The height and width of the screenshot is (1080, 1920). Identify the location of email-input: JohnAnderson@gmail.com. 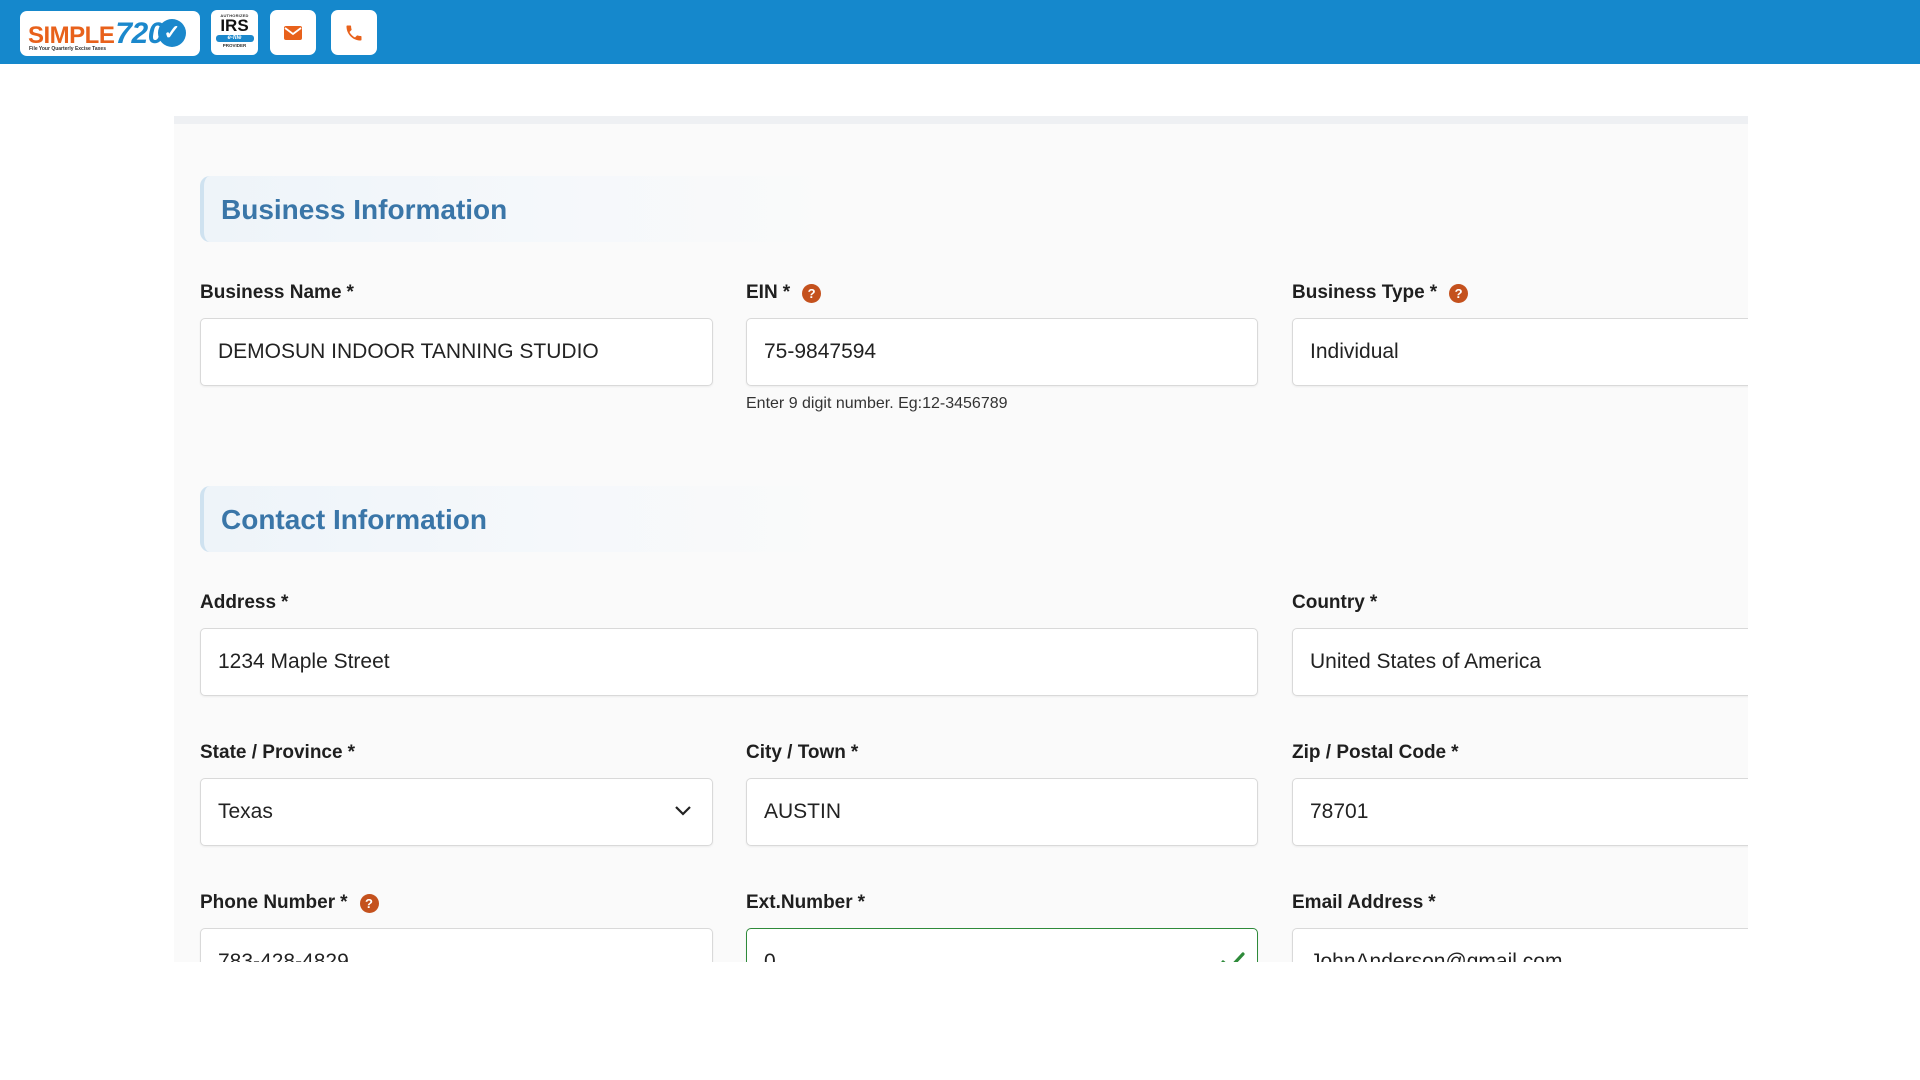
(1520, 945).